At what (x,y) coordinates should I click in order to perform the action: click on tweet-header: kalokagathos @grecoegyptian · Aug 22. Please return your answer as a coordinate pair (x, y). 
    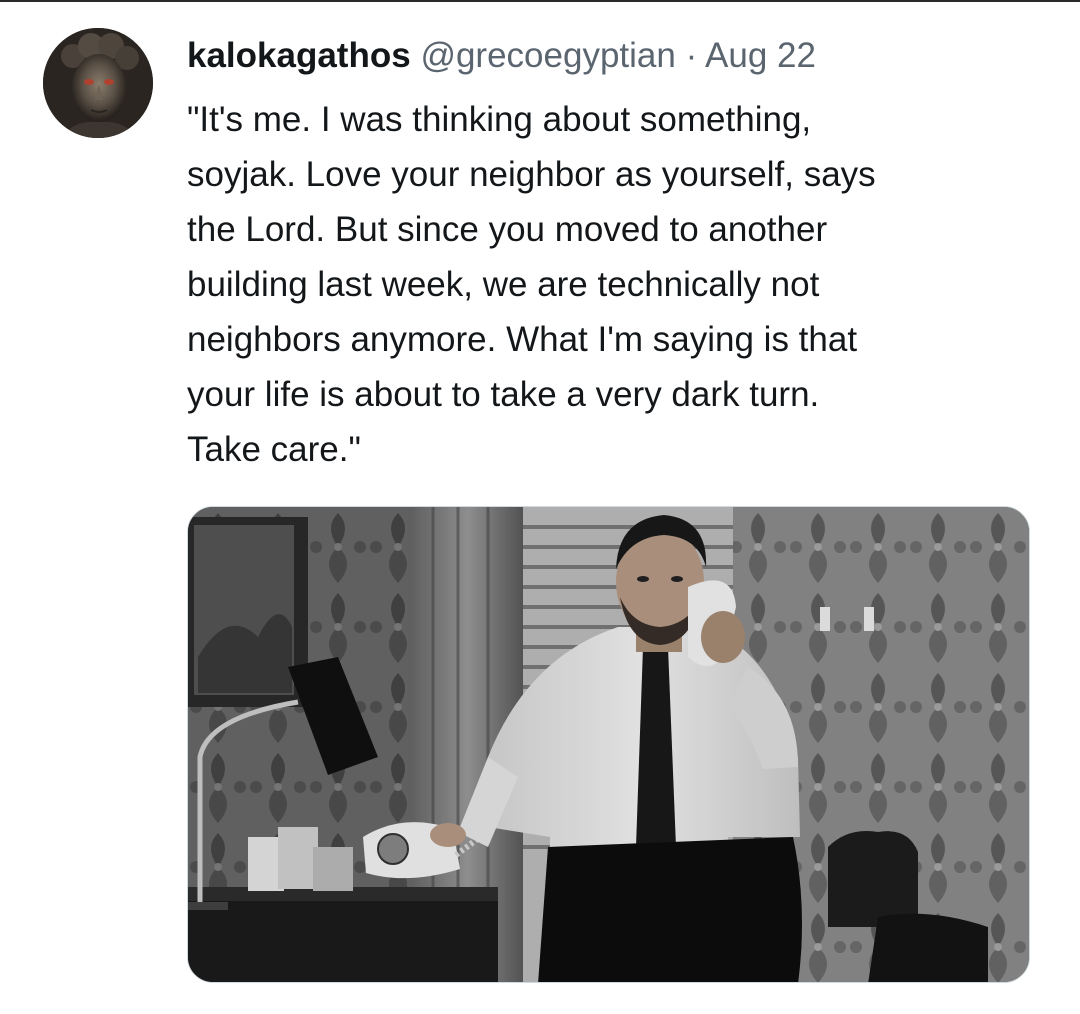
    Looking at the image, I should click on (501, 56).